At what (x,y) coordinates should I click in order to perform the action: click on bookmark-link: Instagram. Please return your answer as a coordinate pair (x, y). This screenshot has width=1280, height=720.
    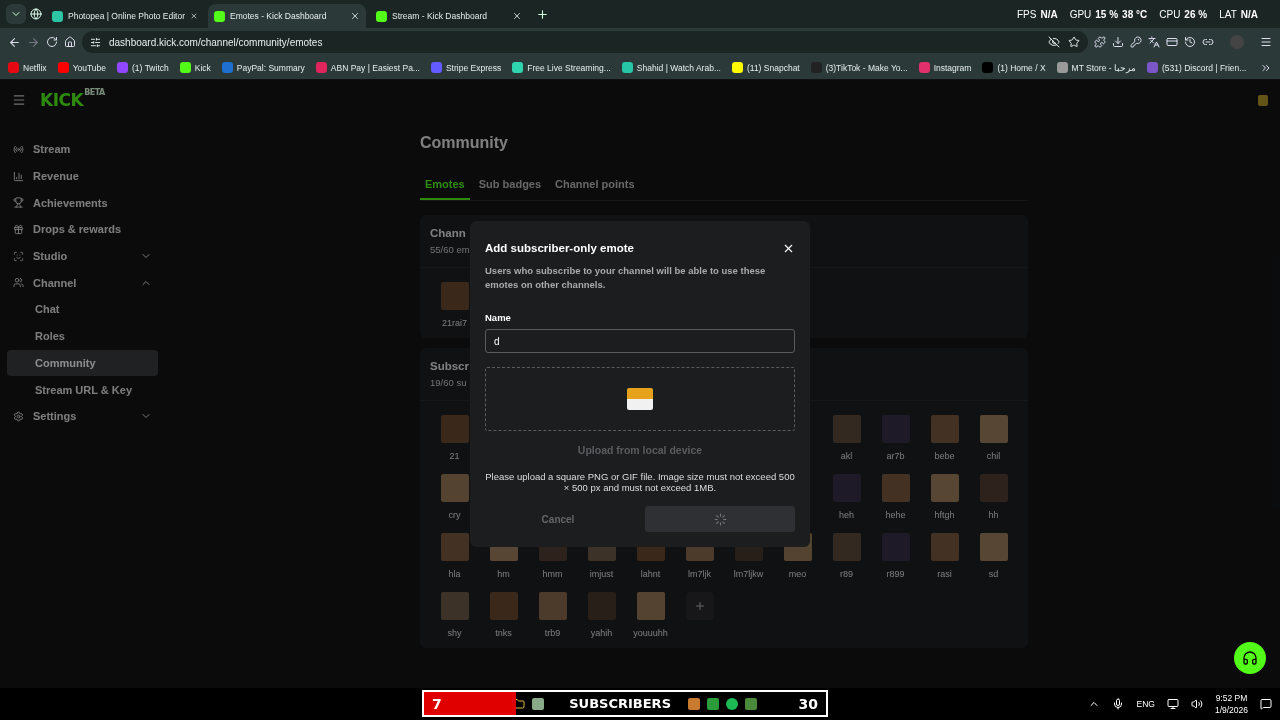
    Looking at the image, I should click on (945, 67).